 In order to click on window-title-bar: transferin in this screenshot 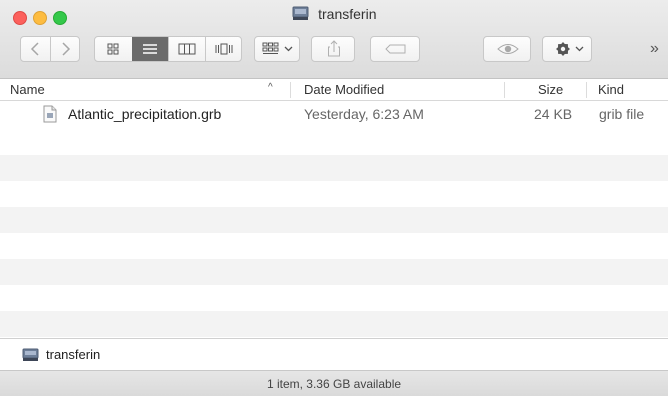, I will do `click(334, 16)`.